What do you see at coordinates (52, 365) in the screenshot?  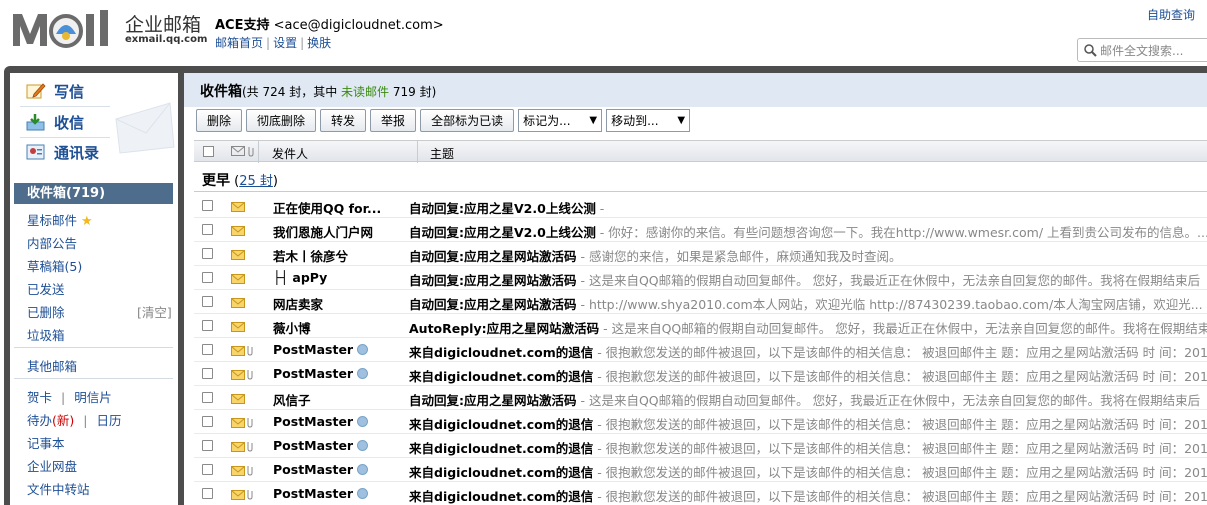 I see `sidebar-item-other-mailboxes: 其他邮箱` at bounding box center [52, 365].